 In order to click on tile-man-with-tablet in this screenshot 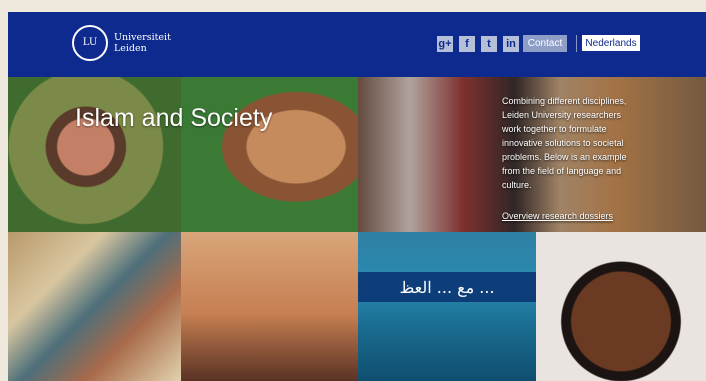, I will do `click(269, 306)`.